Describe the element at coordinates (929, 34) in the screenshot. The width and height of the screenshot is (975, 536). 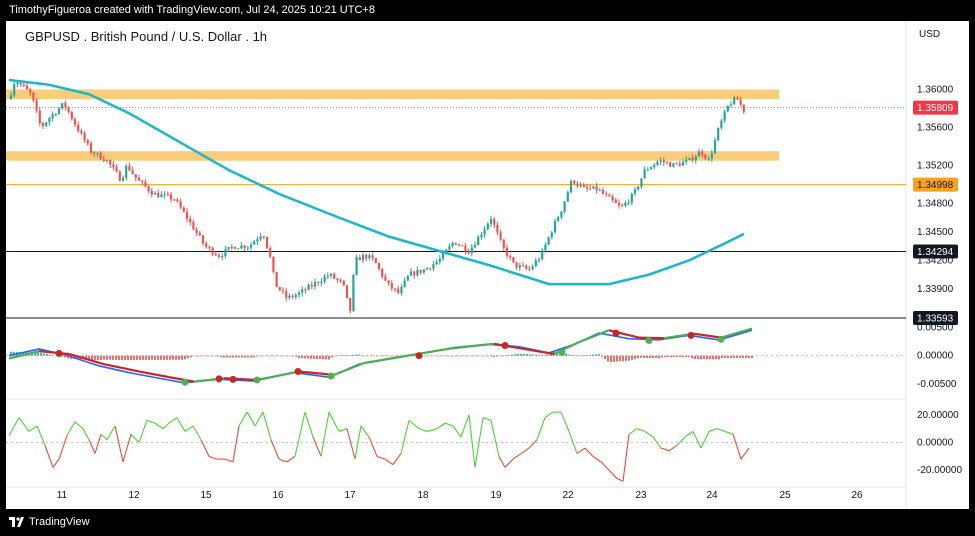
I see `currency-label: USD` at that location.